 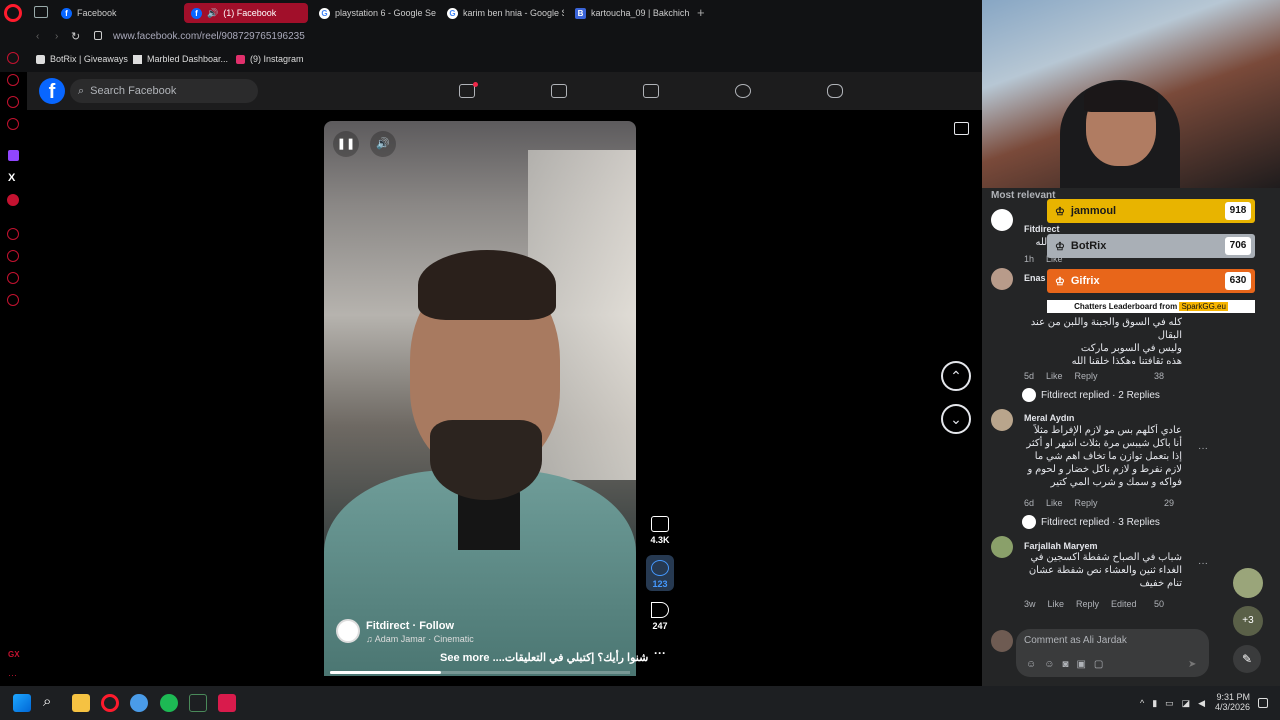 I want to click on poster-name-line: Fitdirect · Follow, so click(x=410, y=626).